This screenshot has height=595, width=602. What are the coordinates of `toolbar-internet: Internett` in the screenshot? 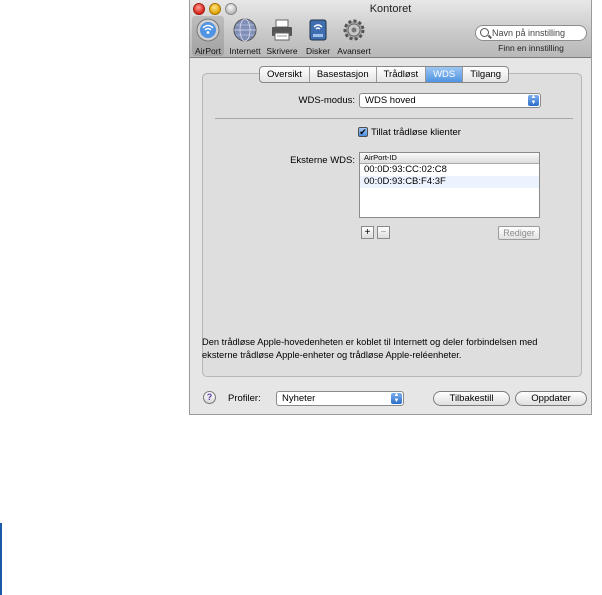 It's located at (245, 37).